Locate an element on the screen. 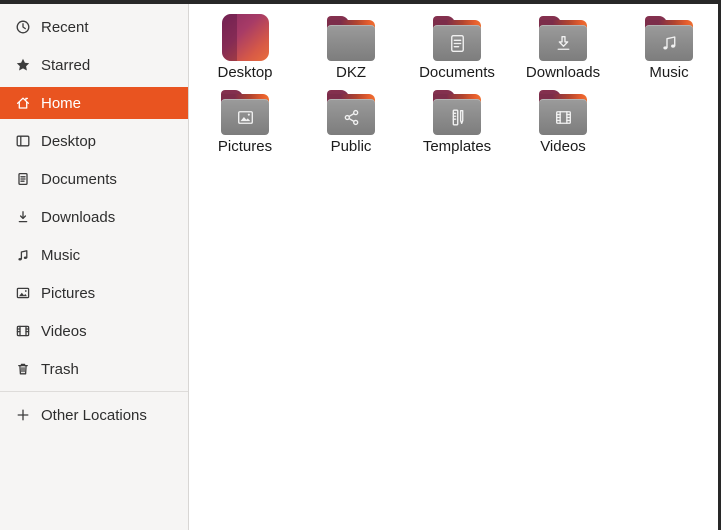 Image resolution: width=721 pixels, height=530 pixels. file-item-downloads: Downloads is located at coordinates (563, 49).